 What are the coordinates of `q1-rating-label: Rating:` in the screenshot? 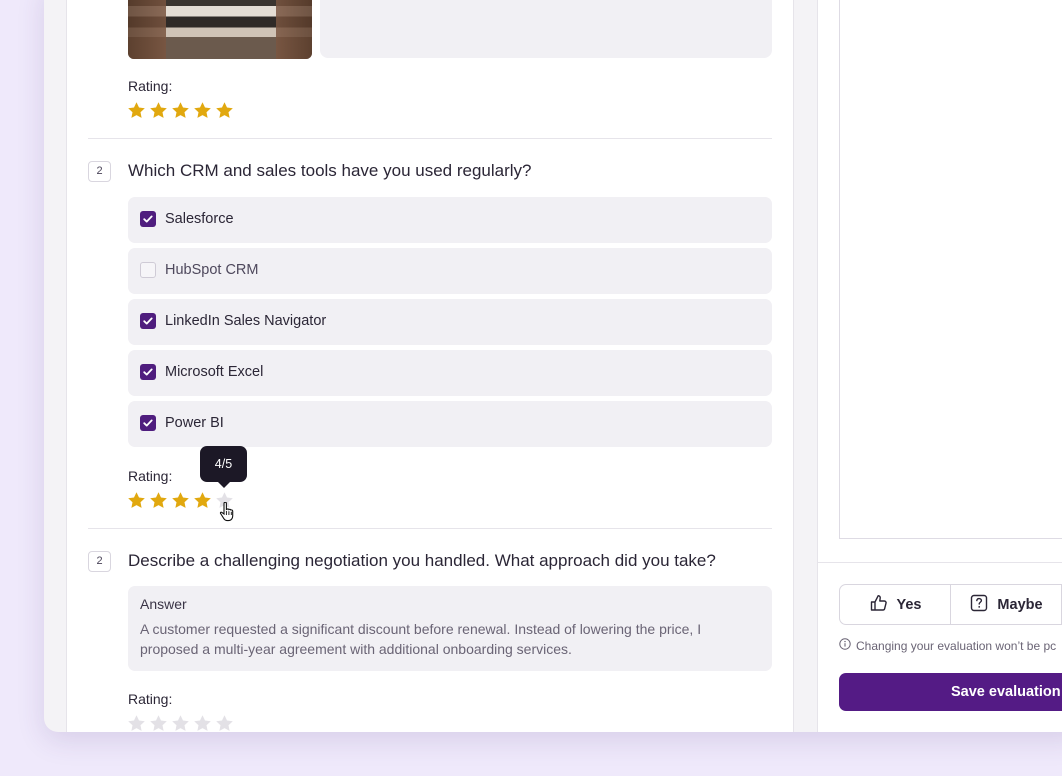 It's located at (150, 86).